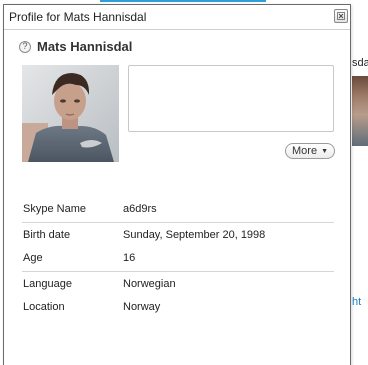  What do you see at coordinates (356, 302) in the screenshot?
I see `background-partial-link: ht` at bounding box center [356, 302].